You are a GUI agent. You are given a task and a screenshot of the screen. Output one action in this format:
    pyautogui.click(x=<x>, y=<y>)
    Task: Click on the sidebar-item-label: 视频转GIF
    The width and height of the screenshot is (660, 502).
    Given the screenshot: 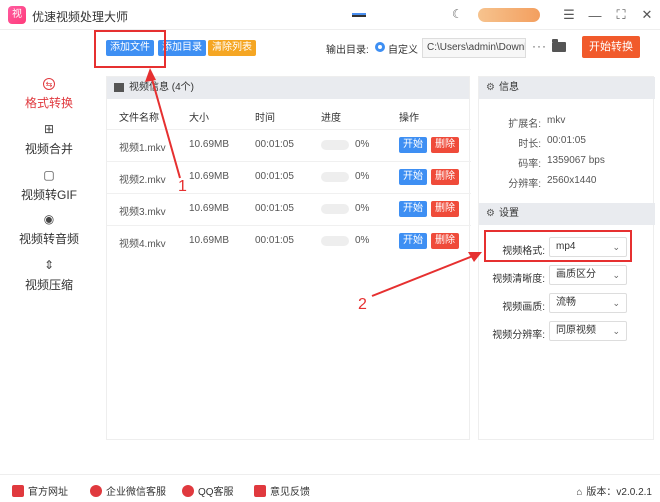 What is the action you would take?
    pyautogui.click(x=49, y=195)
    